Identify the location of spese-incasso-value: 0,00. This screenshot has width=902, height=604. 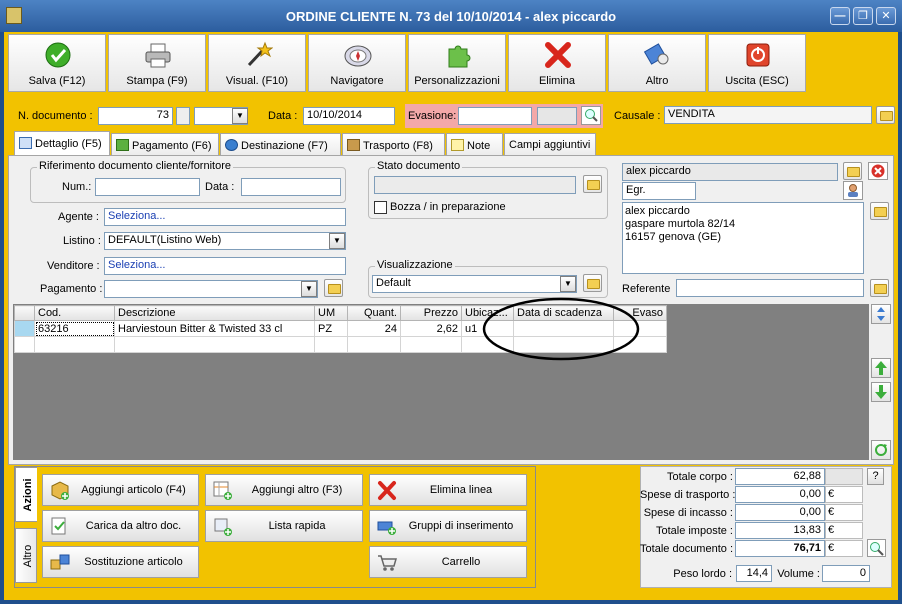
(780, 512).